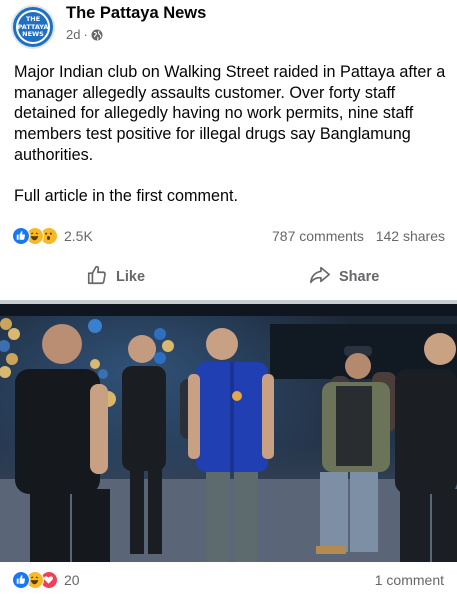 This screenshot has height=600, width=457. I want to click on reaction-count: 2.5K, so click(78, 236).